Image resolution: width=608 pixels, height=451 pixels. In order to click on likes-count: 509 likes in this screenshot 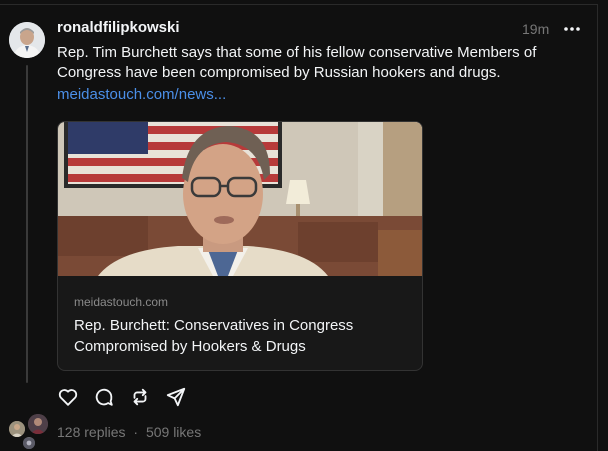, I will do `click(173, 432)`.